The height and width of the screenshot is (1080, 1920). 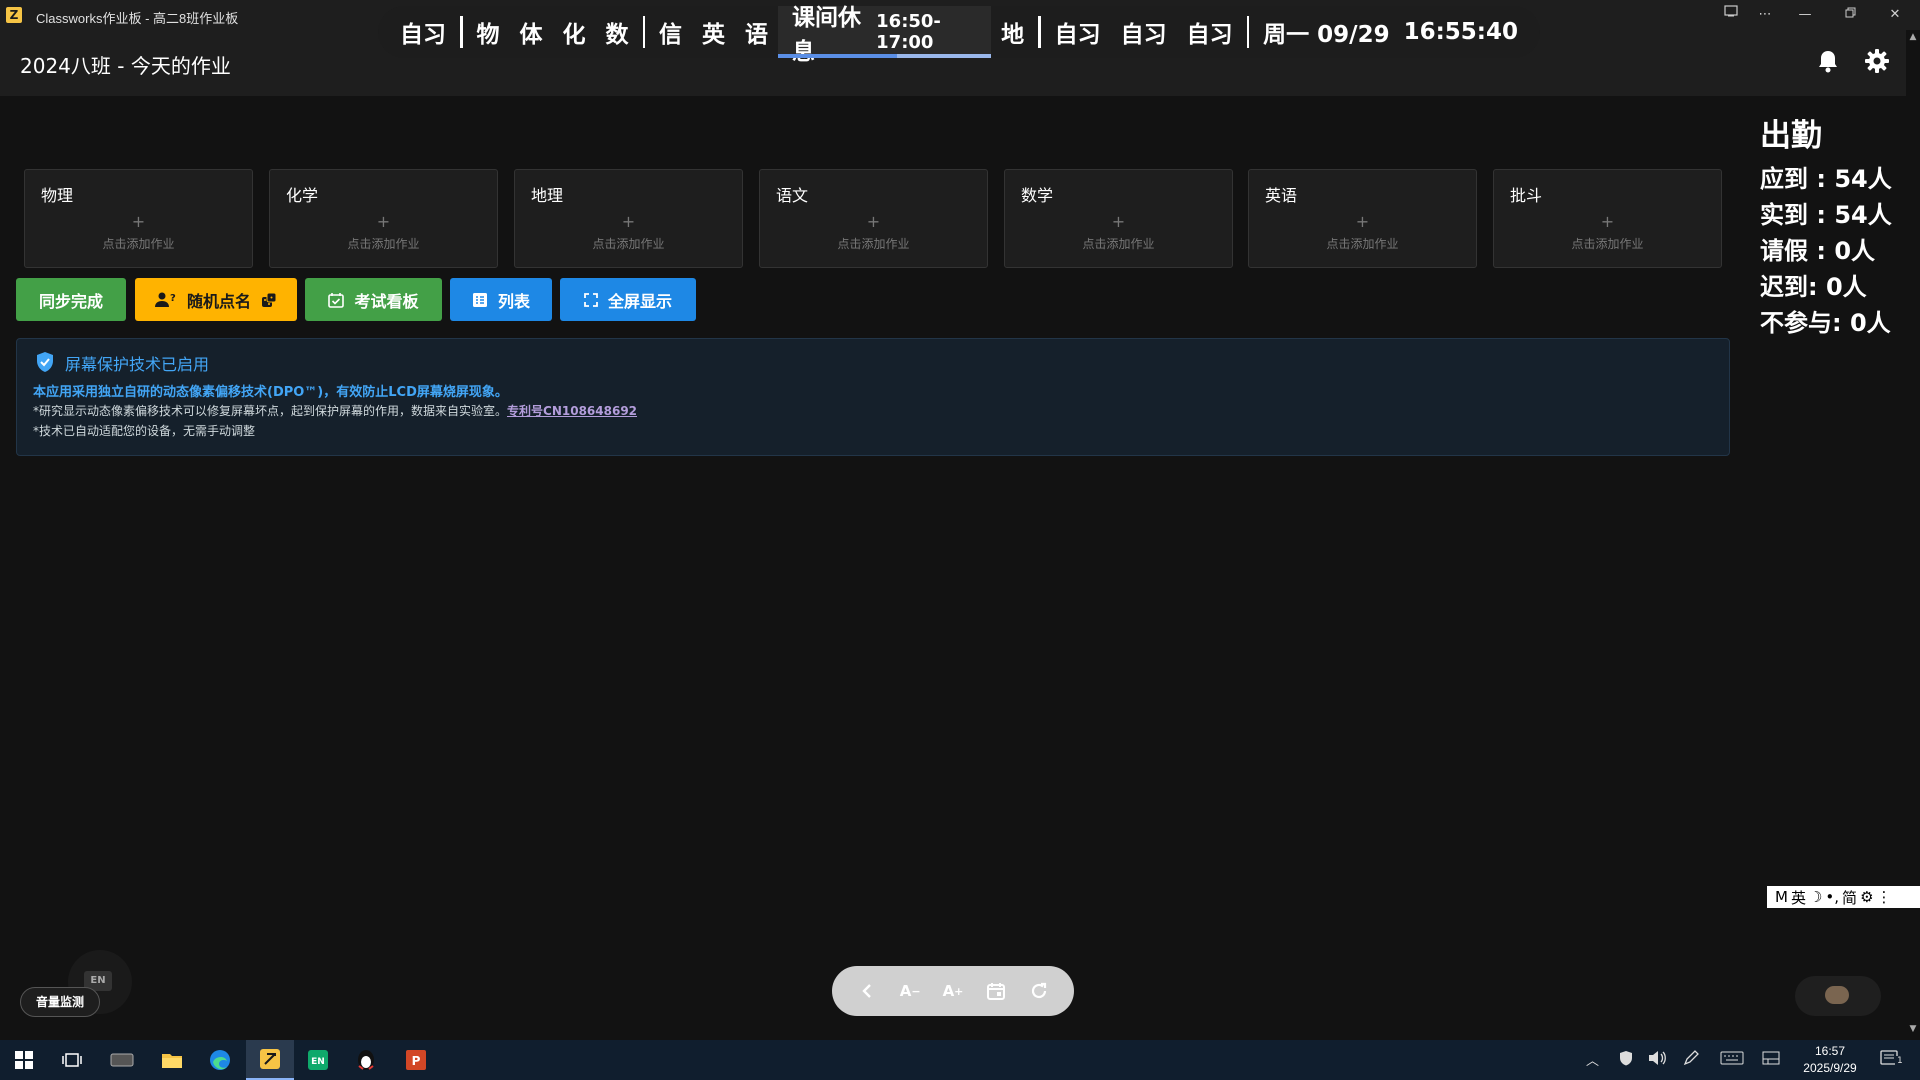 I want to click on calendar-button, so click(x=996, y=991).